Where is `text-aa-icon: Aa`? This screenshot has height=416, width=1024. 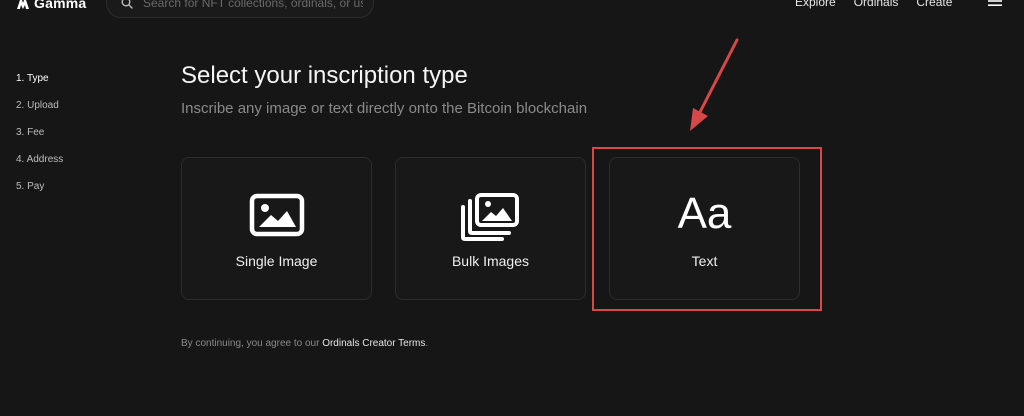 text-aa-icon: Aa is located at coordinates (704, 213).